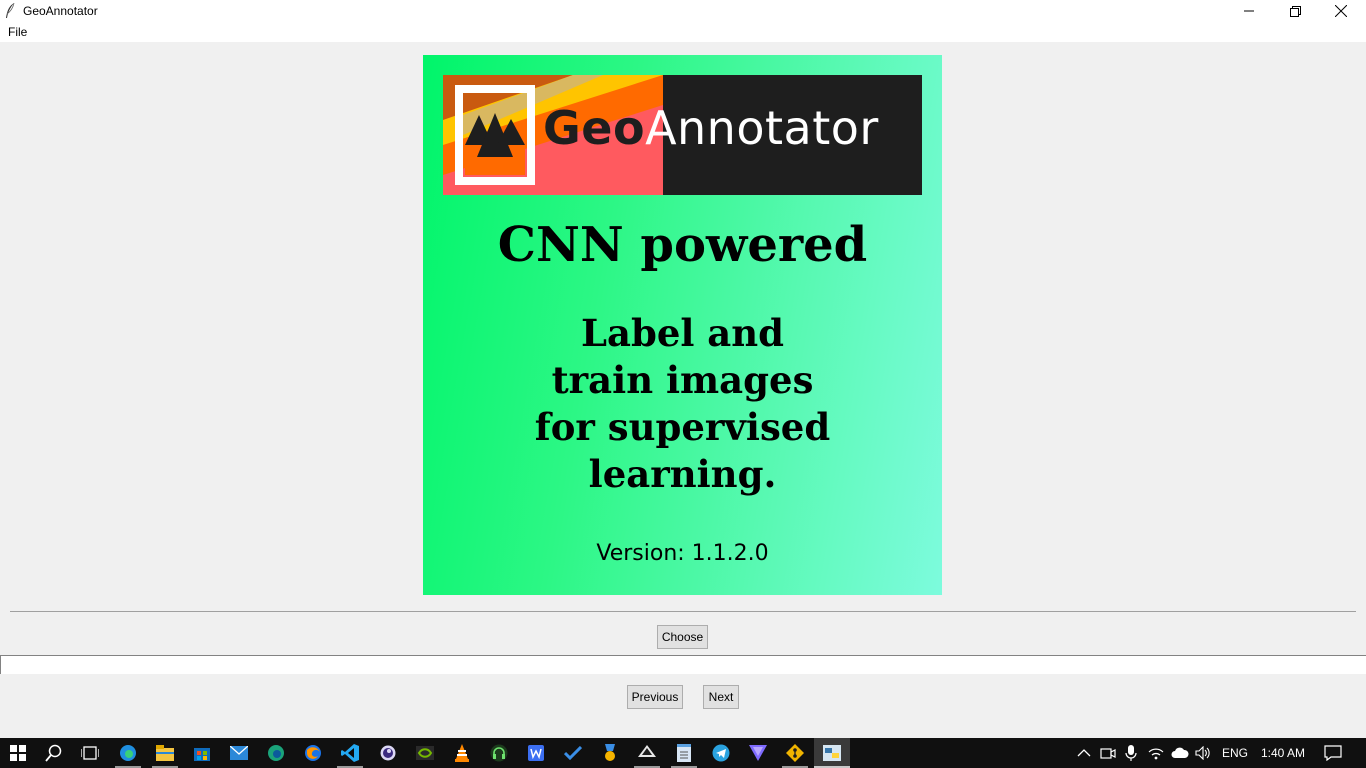 The image size is (1366, 768). I want to click on inkscape-icon, so click(647, 751).